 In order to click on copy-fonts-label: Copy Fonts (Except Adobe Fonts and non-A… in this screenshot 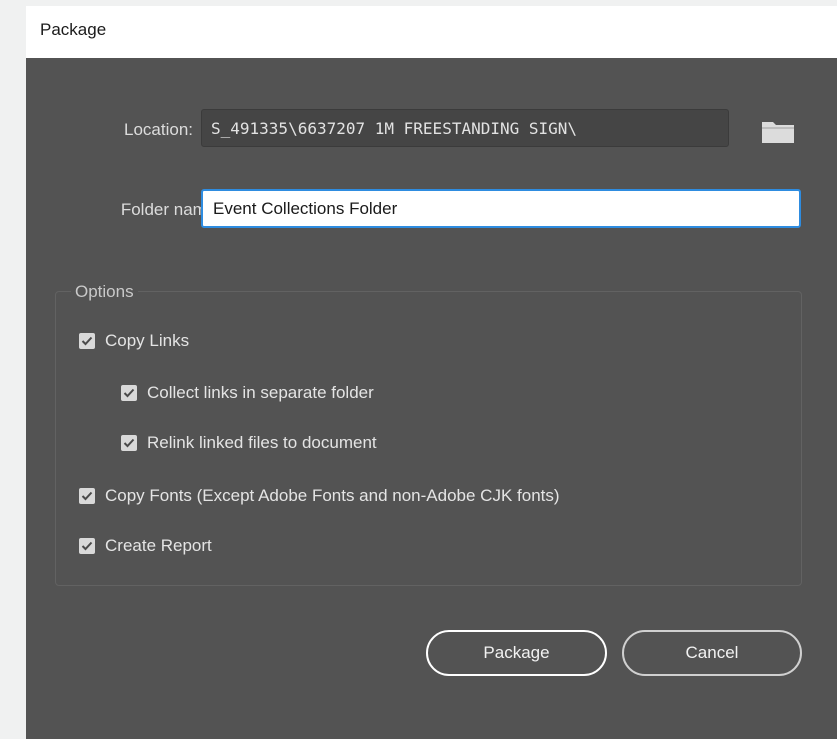, I will do `click(332, 495)`.